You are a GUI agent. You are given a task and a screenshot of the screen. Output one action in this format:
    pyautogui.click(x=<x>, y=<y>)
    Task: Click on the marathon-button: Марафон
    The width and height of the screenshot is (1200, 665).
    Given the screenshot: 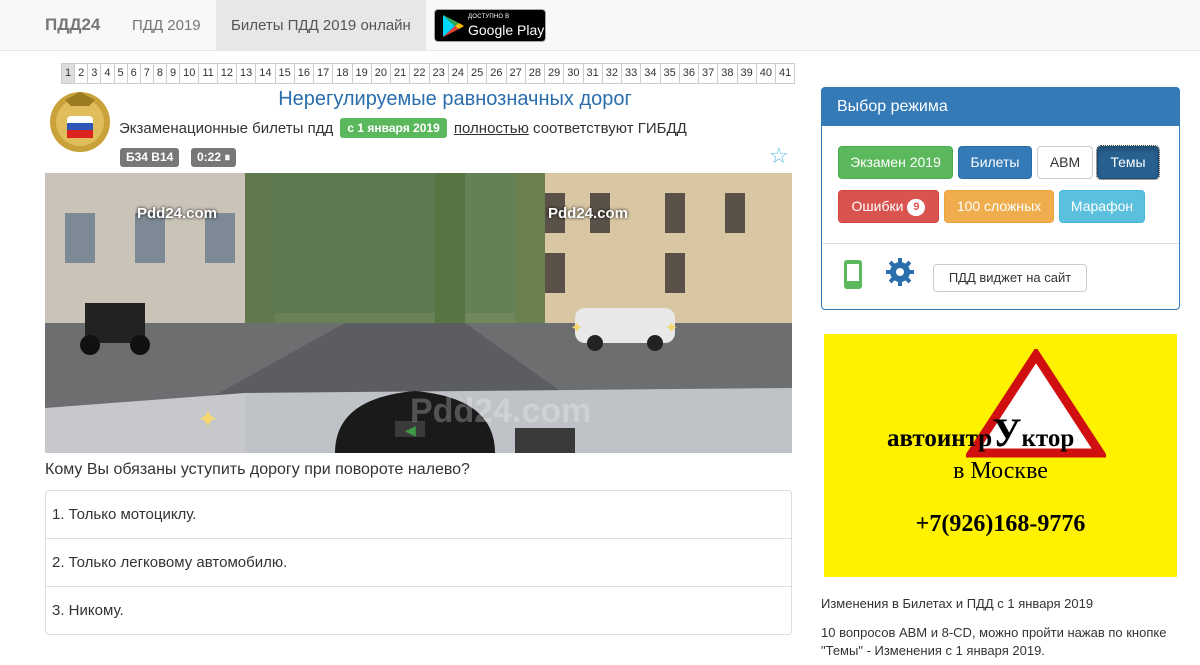 What is the action you would take?
    pyautogui.click(x=1102, y=206)
    